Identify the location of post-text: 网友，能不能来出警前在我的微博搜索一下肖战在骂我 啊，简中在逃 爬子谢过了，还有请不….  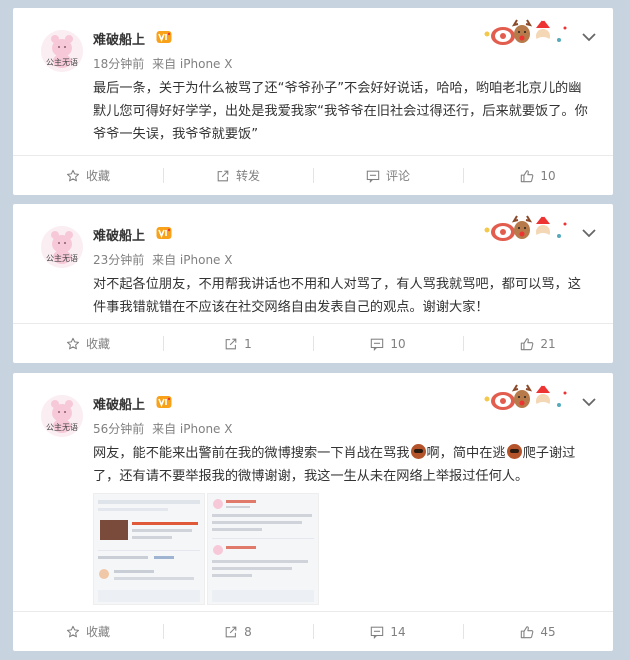
(343, 465).